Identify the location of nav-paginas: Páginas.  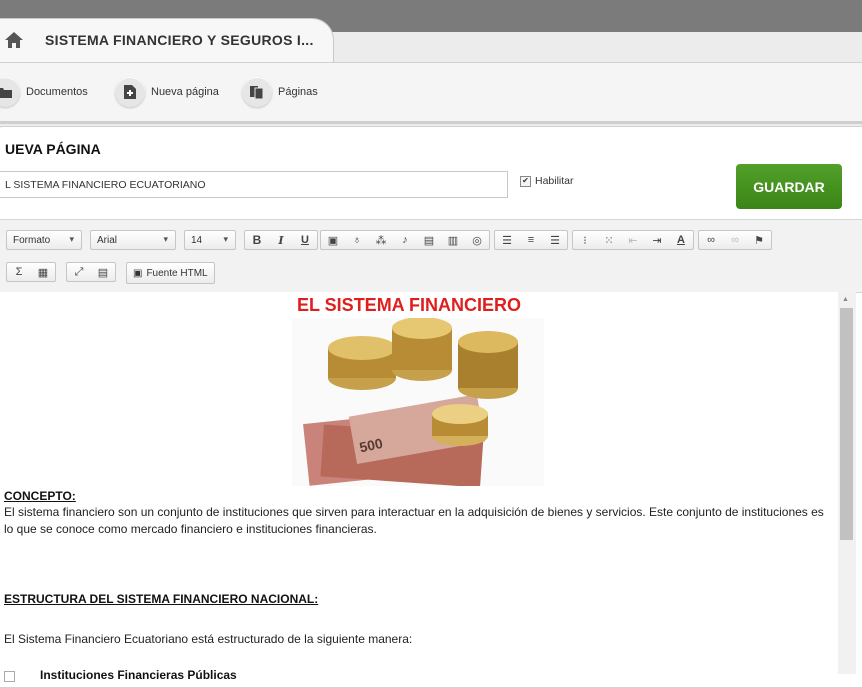
(280, 92).